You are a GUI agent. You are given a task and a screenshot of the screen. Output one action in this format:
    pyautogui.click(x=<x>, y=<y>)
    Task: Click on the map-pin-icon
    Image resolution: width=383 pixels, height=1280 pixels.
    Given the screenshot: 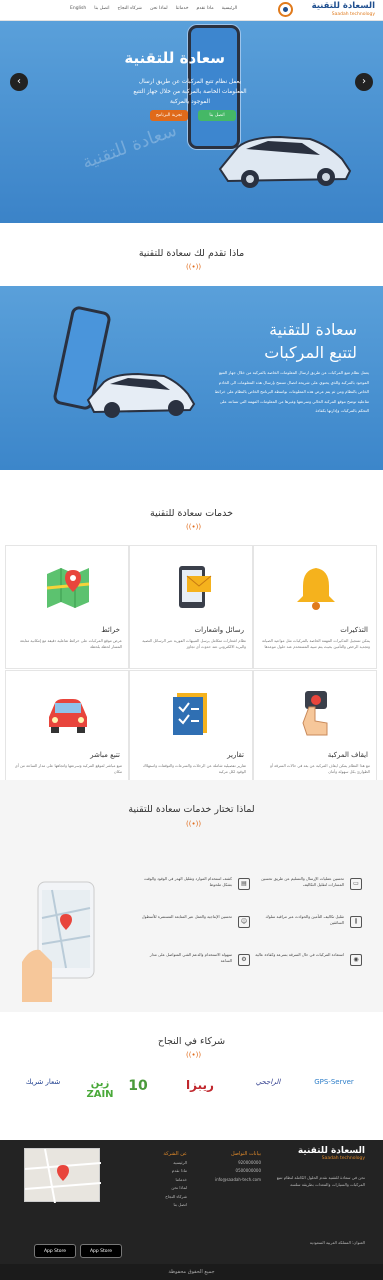 What is the action you would take?
    pyautogui.click(x=63, y=1176)
    